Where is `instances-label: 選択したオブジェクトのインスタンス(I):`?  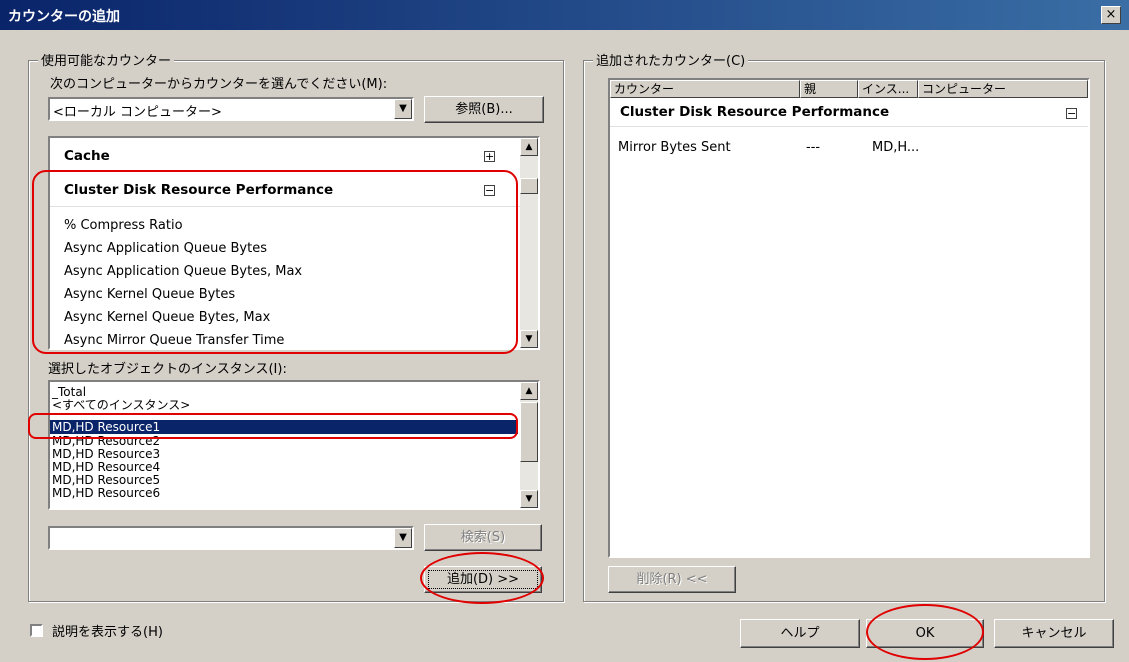 instances-label: 選択したオブジェクトのインスタンス(I): is located at coordinates (167, 369).